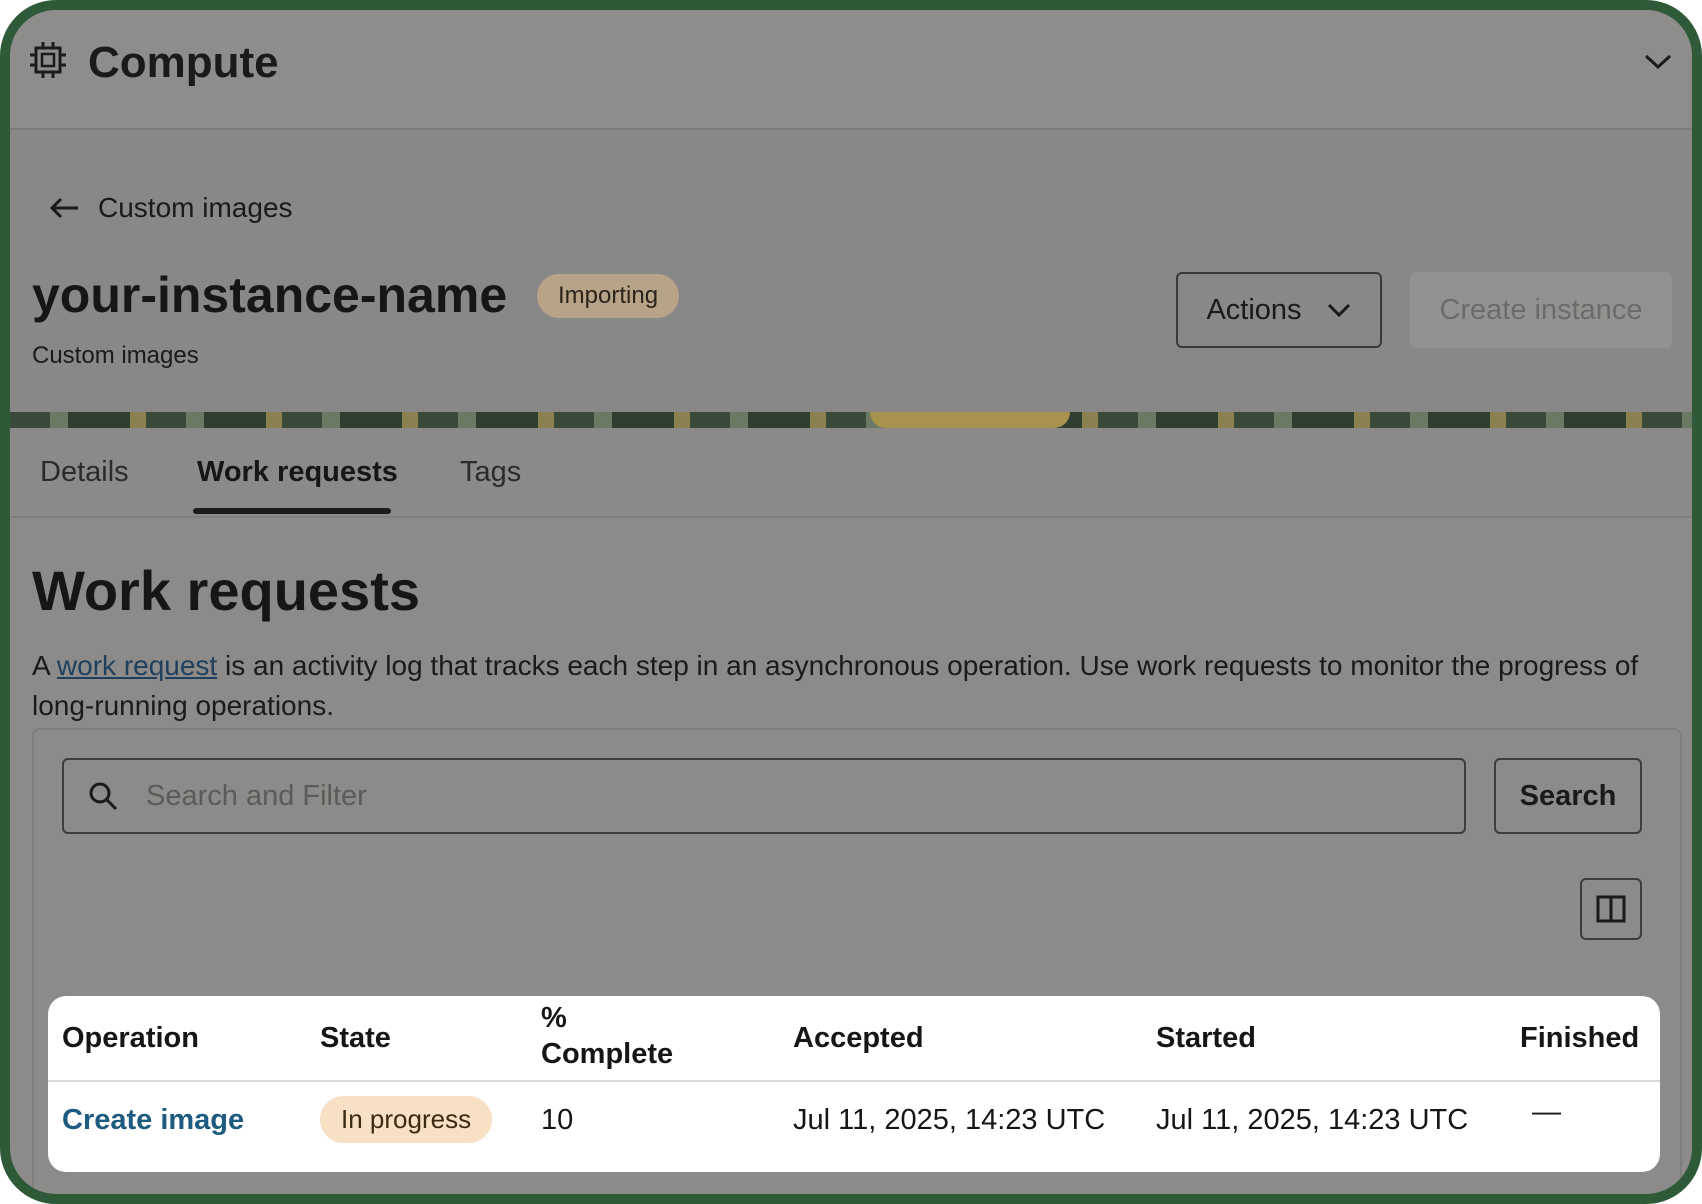 The width and height of the screenshot is (1702, 1204). Describe the element at coordinates (153, 1120) in the screenshot. I see `operation-link: Create image` at that location.